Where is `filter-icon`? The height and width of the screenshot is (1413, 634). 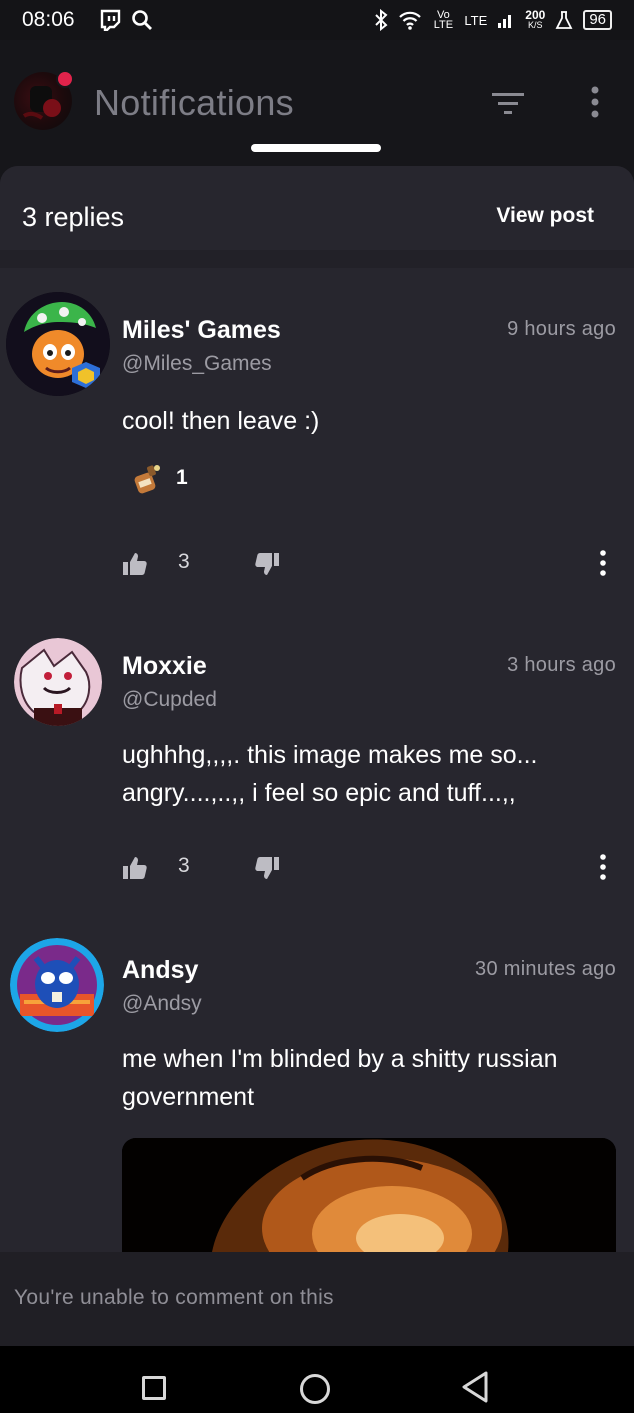
filter-icon is located at coordinates (508, 104).